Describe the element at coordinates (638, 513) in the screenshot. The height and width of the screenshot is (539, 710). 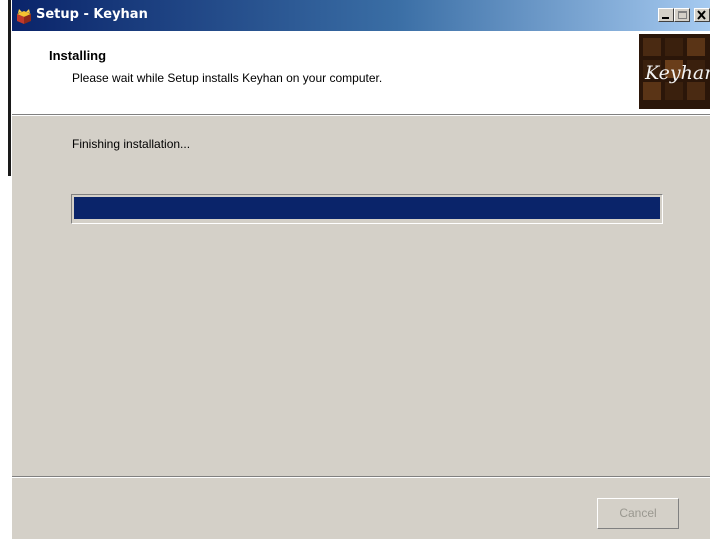
I see `cancel-button: Cancel` at that location.